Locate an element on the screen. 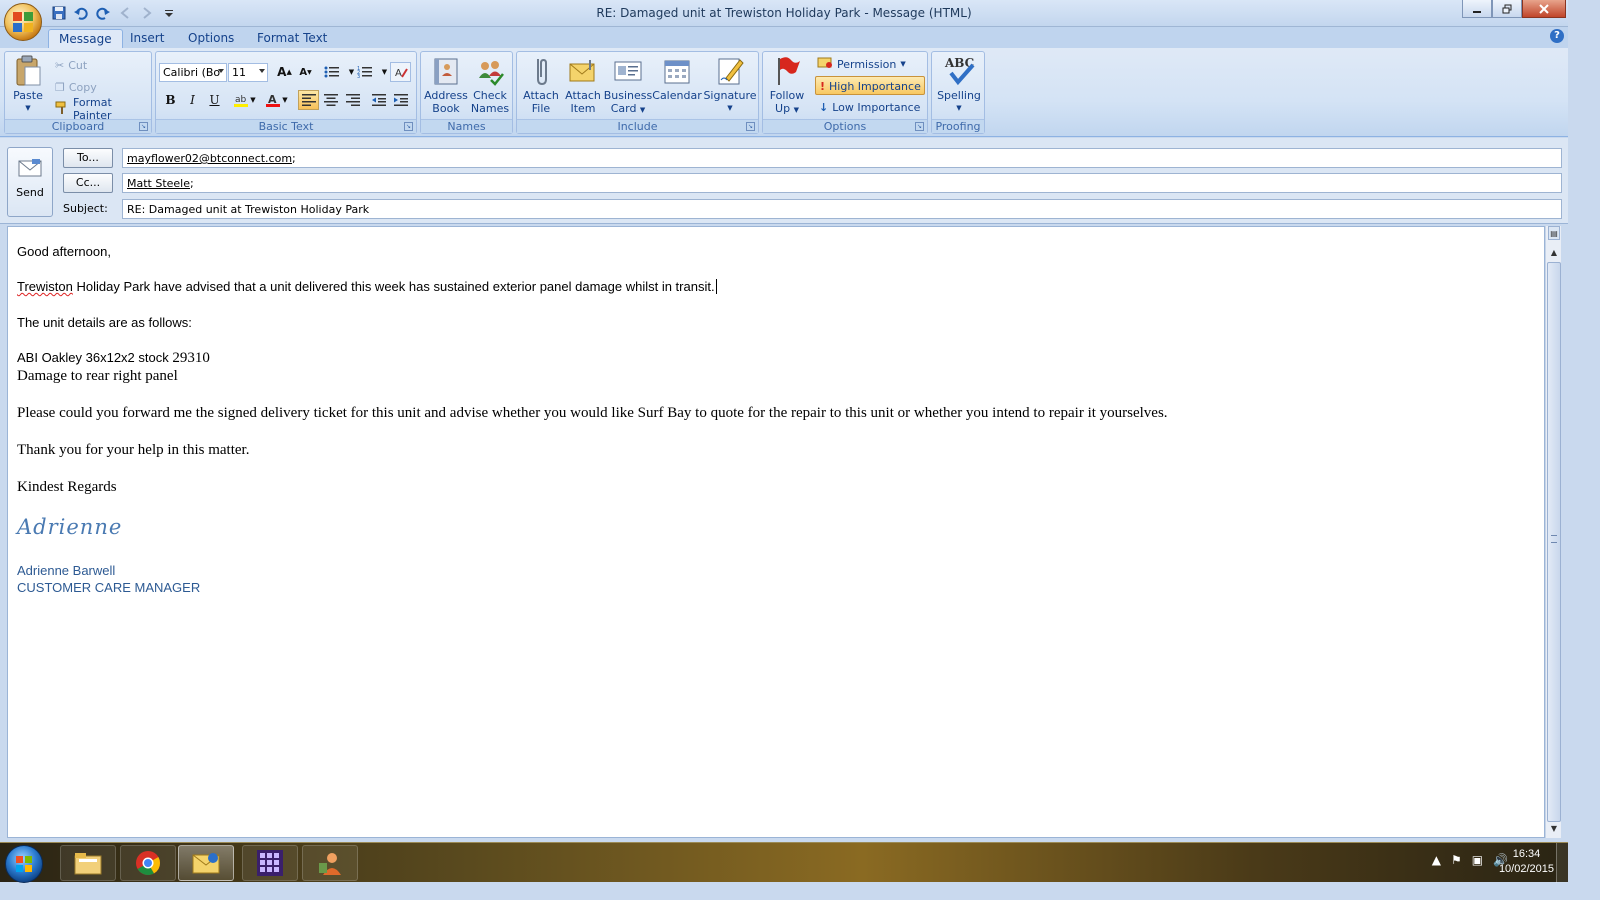 The height and width of the screenshot is (900, 1600). high-importance-label: High Importance is located at coordinates (875, 86).